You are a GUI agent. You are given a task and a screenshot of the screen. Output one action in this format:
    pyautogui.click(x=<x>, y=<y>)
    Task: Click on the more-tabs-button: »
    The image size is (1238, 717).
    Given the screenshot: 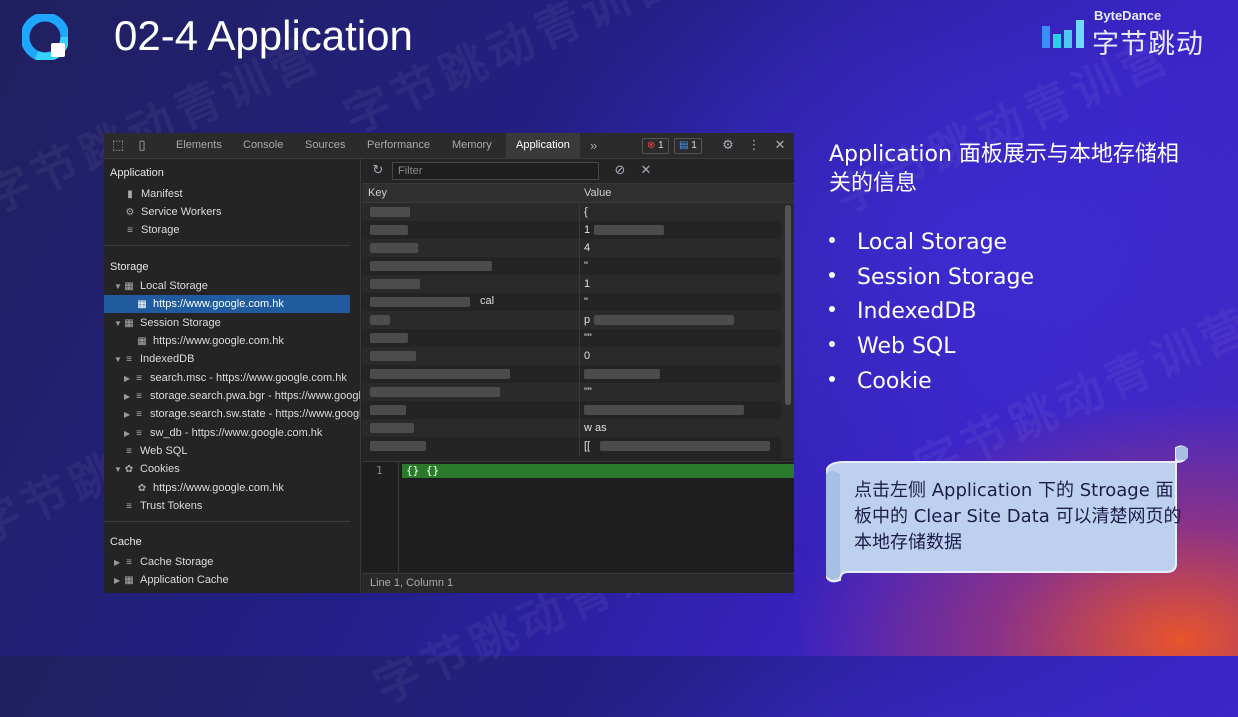 What is the action you would take?
    pyautogui.click(x=593, y=145)
    